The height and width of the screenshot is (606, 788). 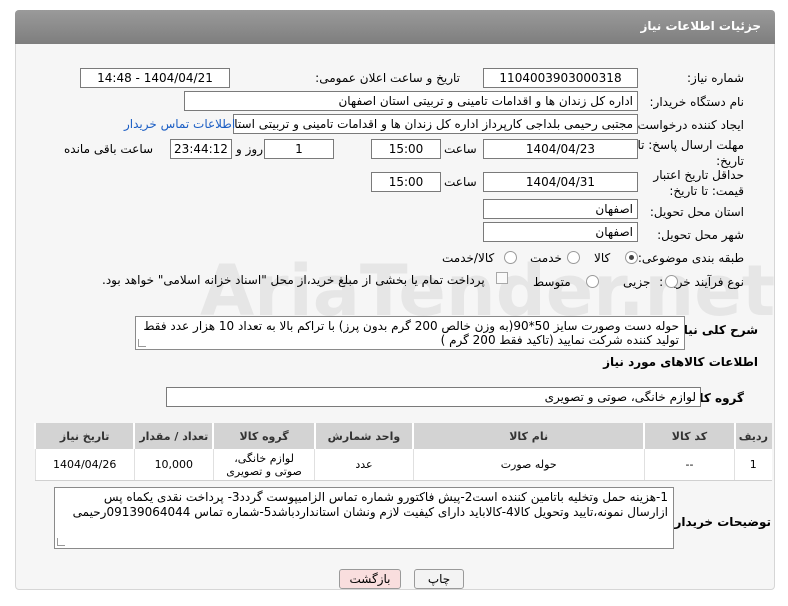 What do you see at coordinates (502, 278) in the screenshot?
I see `treasury-checkbox` at bounding box center [502, 278].